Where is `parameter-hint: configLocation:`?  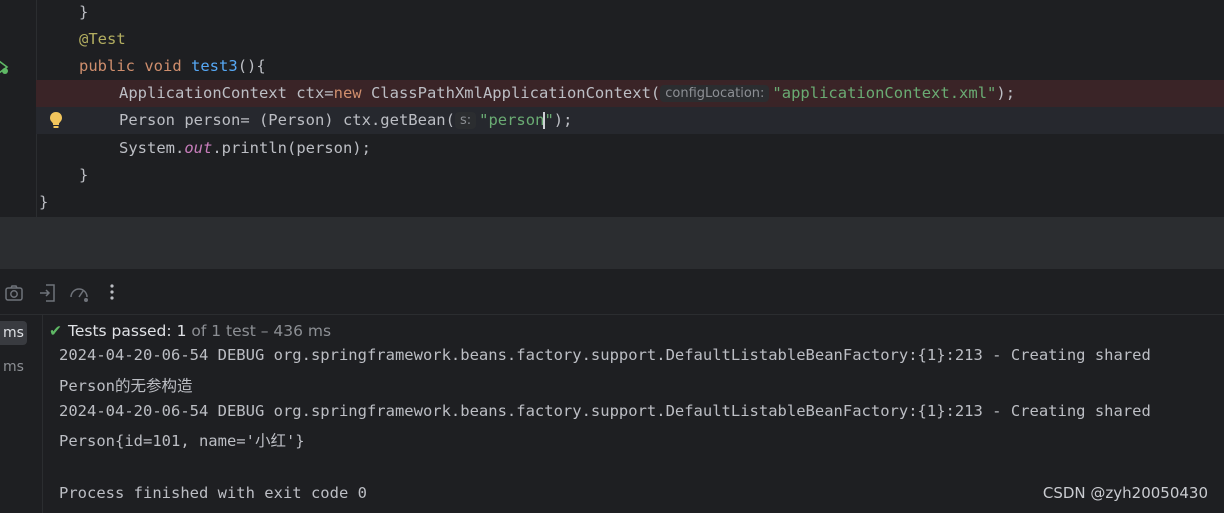
parameter-hint: configLocation: is located at coordinates (715, 93).